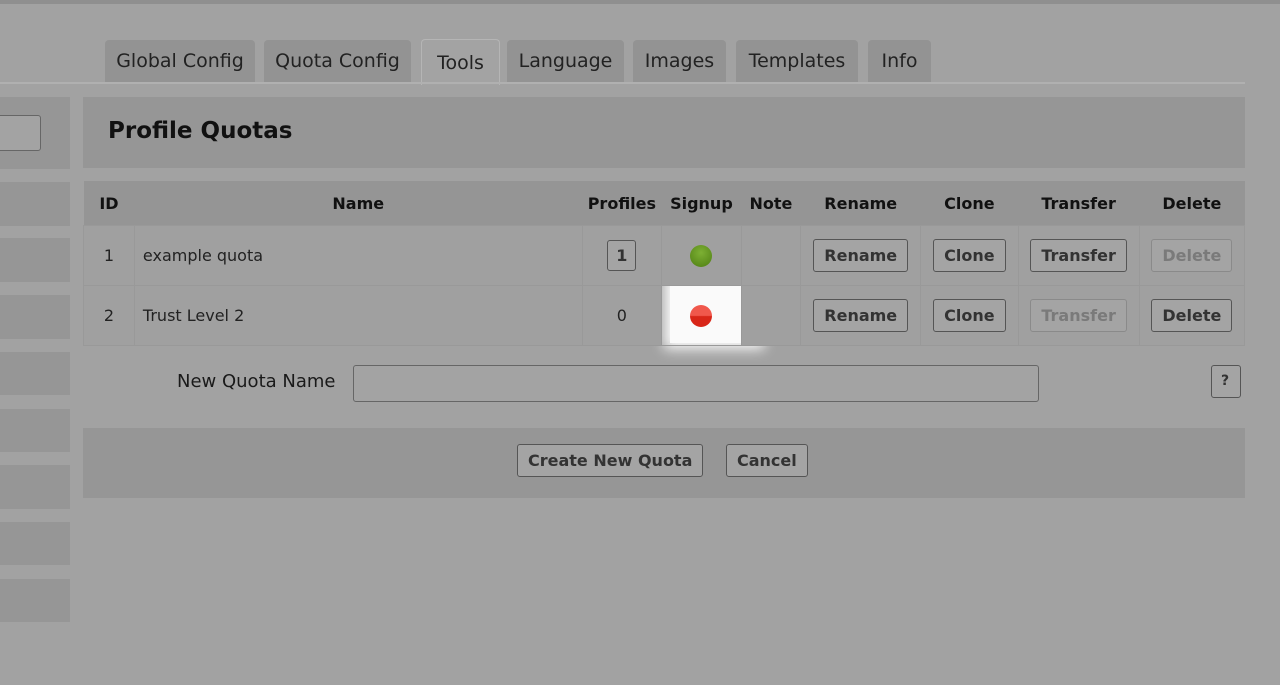 The image size is (1280, 685). Describe the element at coordinates (109, 203) in the screenshot. I see `col-id: ID` at that location.